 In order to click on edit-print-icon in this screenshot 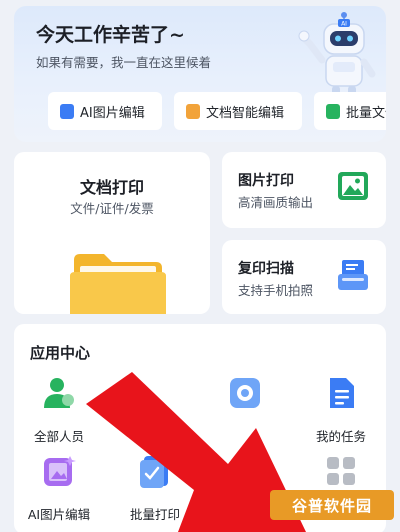, I will do `click(245, 471)`.